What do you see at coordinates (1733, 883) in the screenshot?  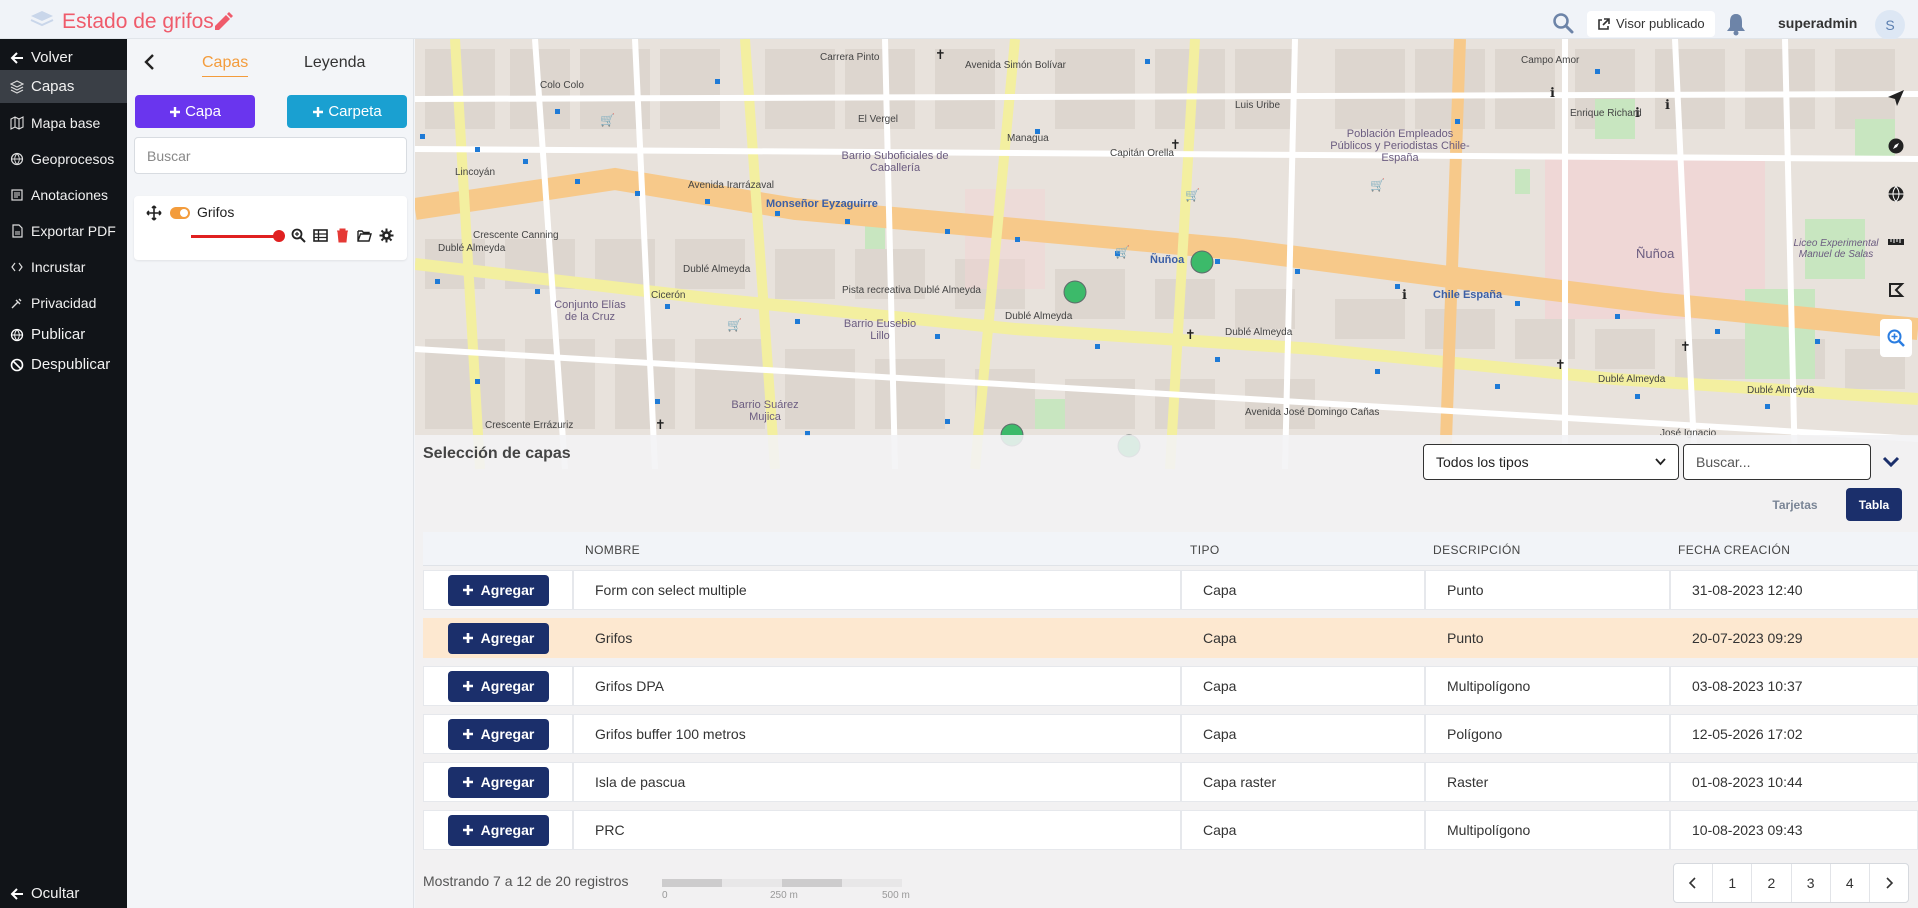 I see `page-button-1: 1` at bounding box center [1733, 883].